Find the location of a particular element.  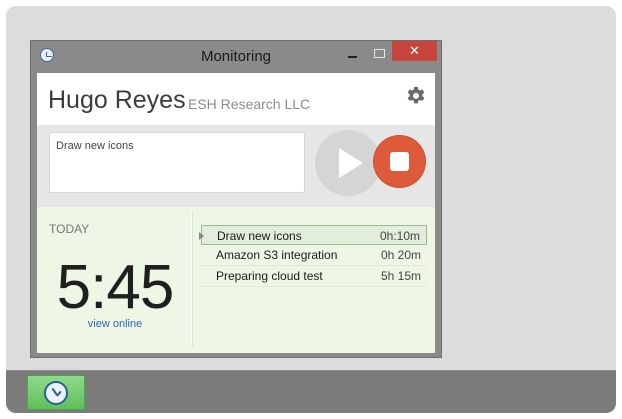

taskbar-app-button is located at coordinates (56, 392).